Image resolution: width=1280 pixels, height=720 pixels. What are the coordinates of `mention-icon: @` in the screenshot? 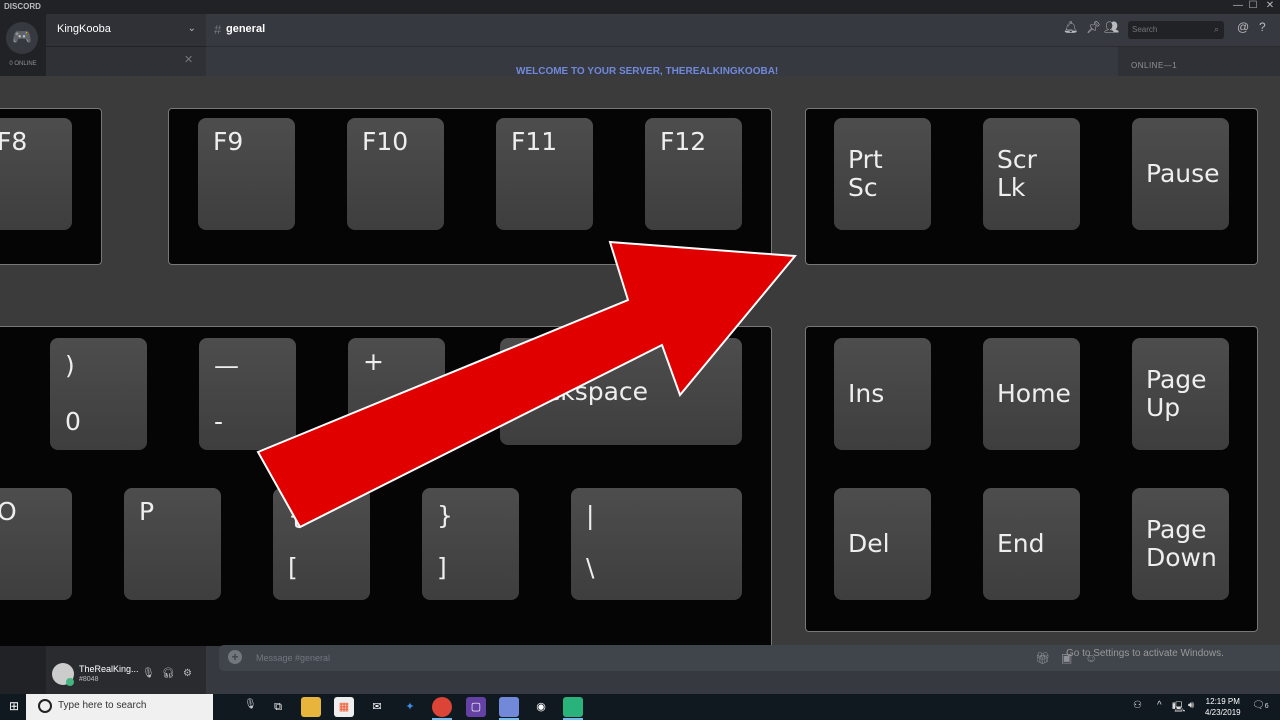 It's located at (1243, 27).